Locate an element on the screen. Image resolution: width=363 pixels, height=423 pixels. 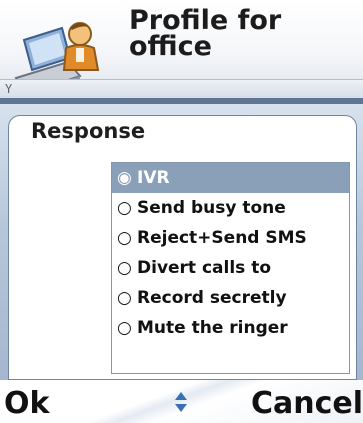
option-ivr: ◉ IVR is located at coordinates (230, 178).